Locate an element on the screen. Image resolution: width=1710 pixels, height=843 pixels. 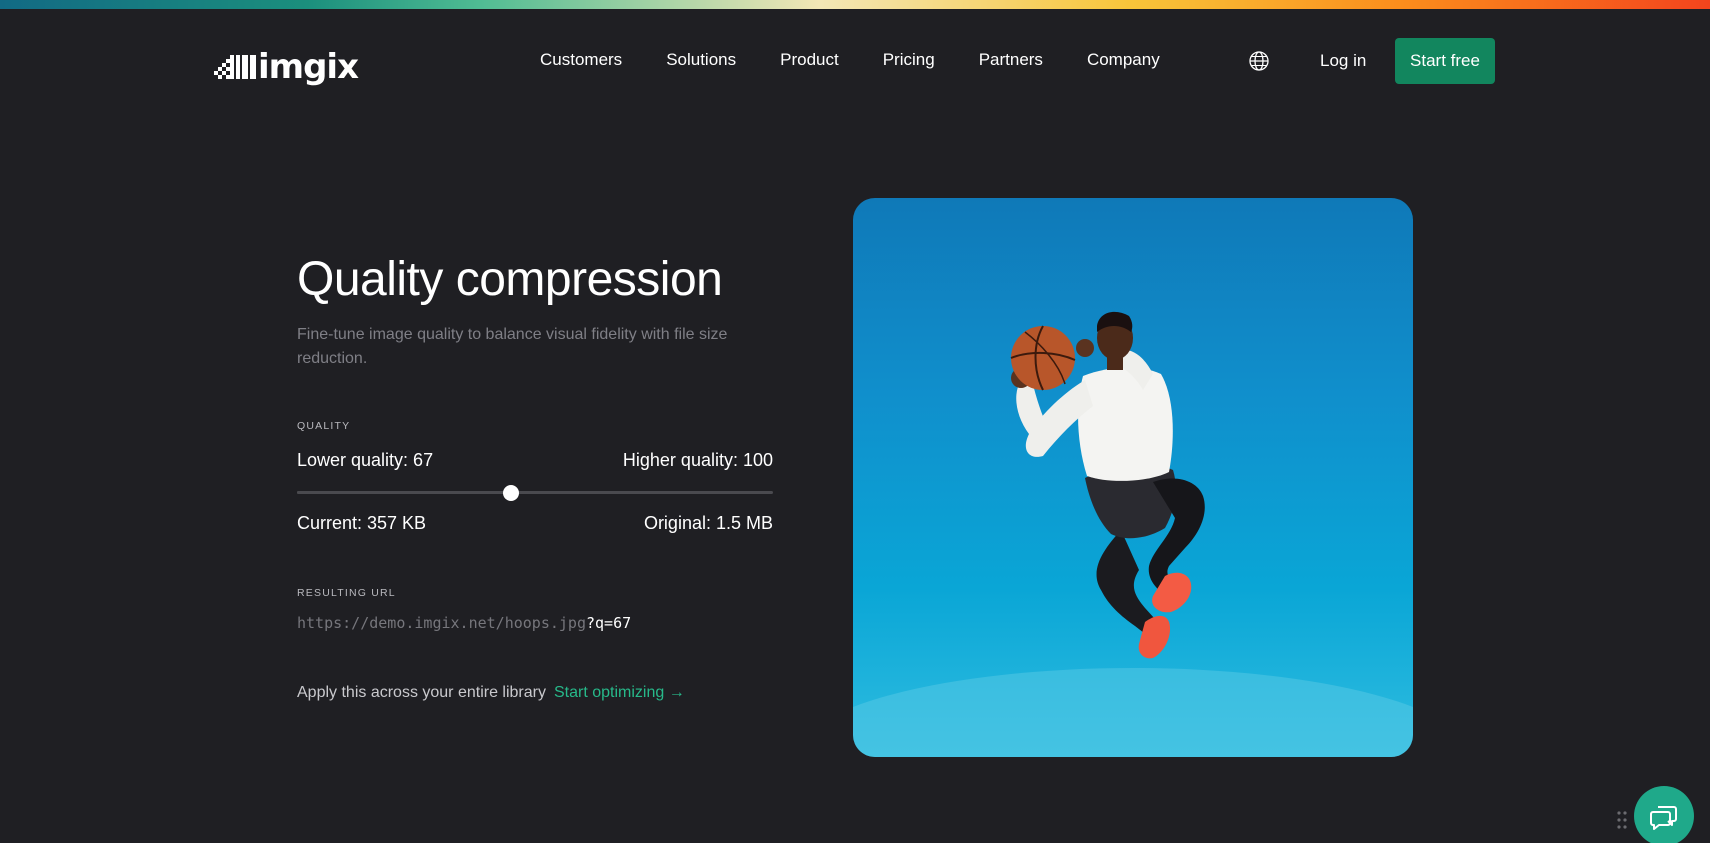
start-optimizing-link: Start optimizing → is located at coordinates (619, 693).